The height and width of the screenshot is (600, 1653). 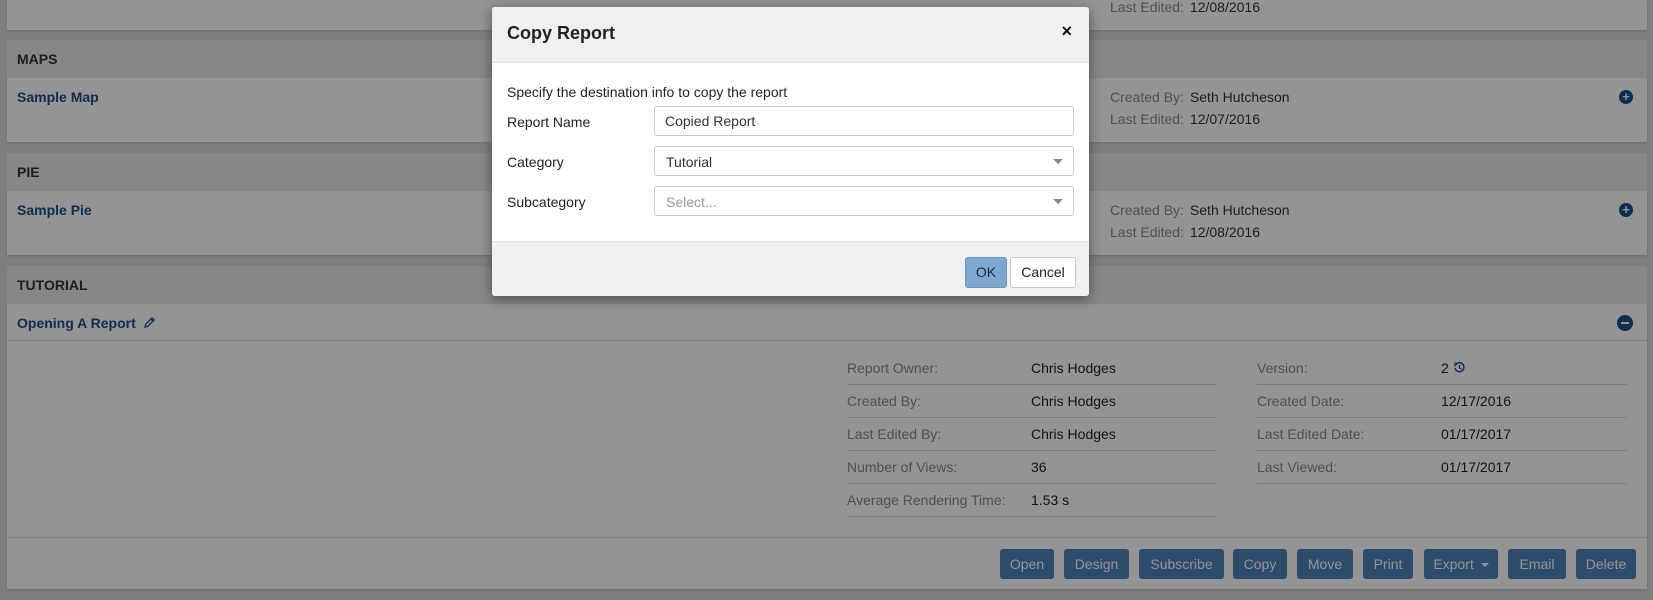 I want to click on dialog-footer: OK Cancel, so click(x=790, y=268).